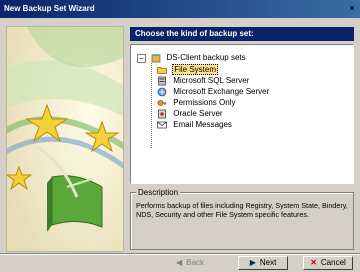 This screenshot has width=360, height=272. I want to click on oracle-server-icon, so click(162, 114).